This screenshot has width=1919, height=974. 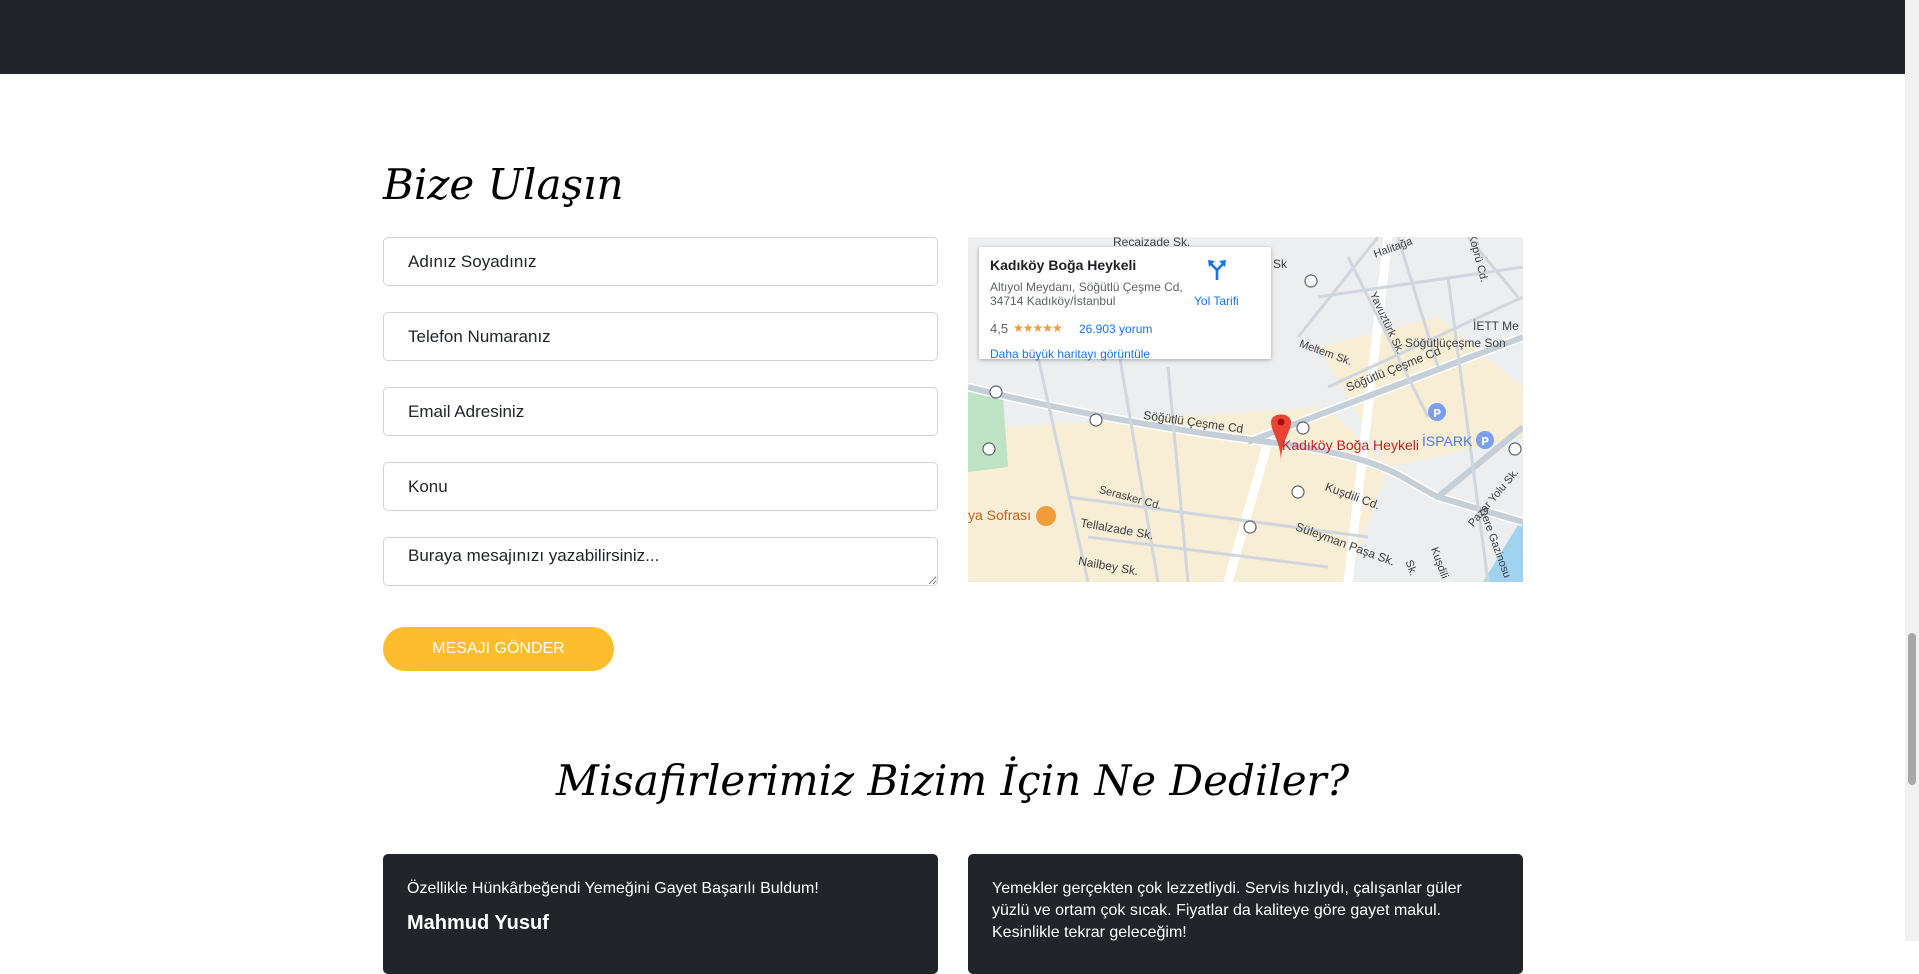 I want to click on ispark-label: İSPARK, so click(x=1447, y=441).